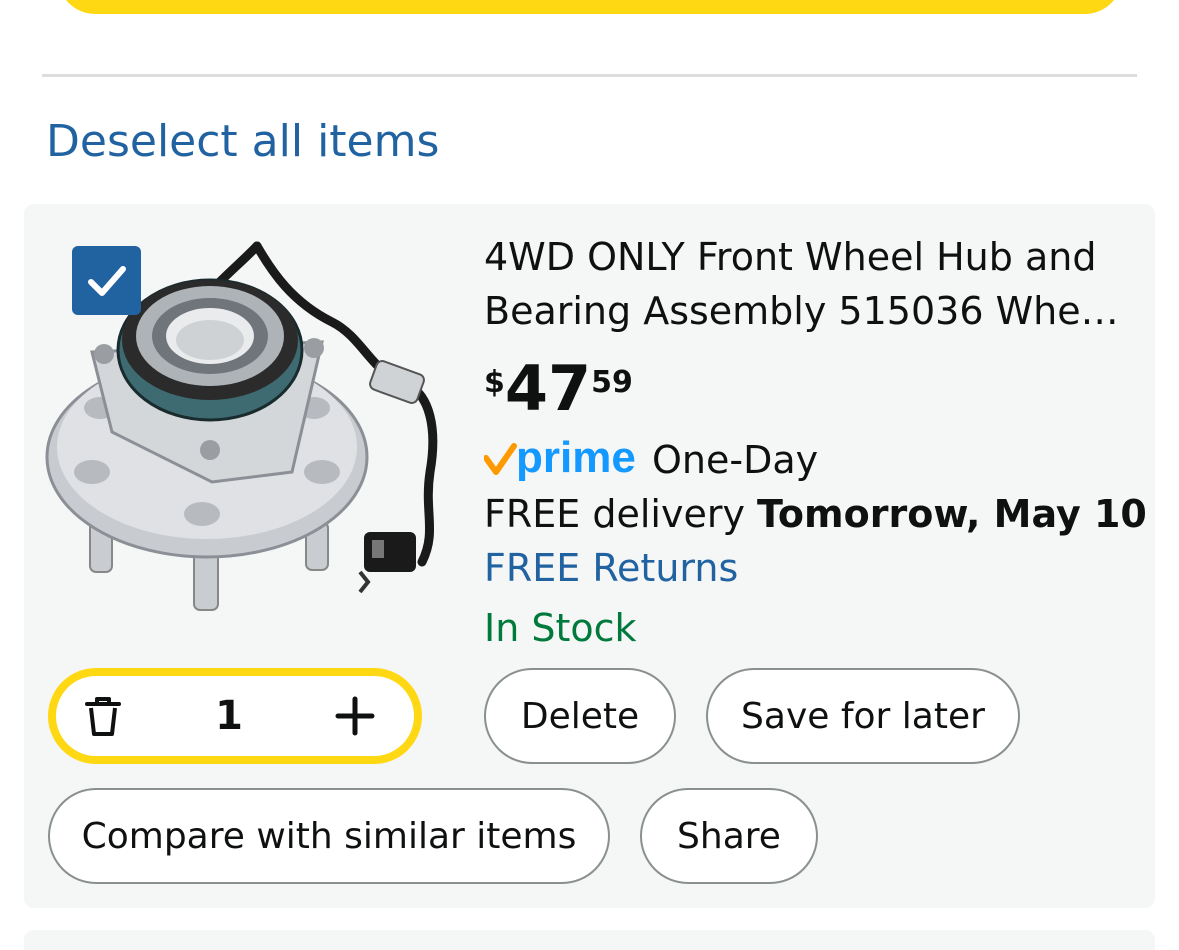 The height and width of the screenshot is (950, 1179). Describe the element at coordinates (103, 716) in the screenshot. I see `trash-icon` at that location.